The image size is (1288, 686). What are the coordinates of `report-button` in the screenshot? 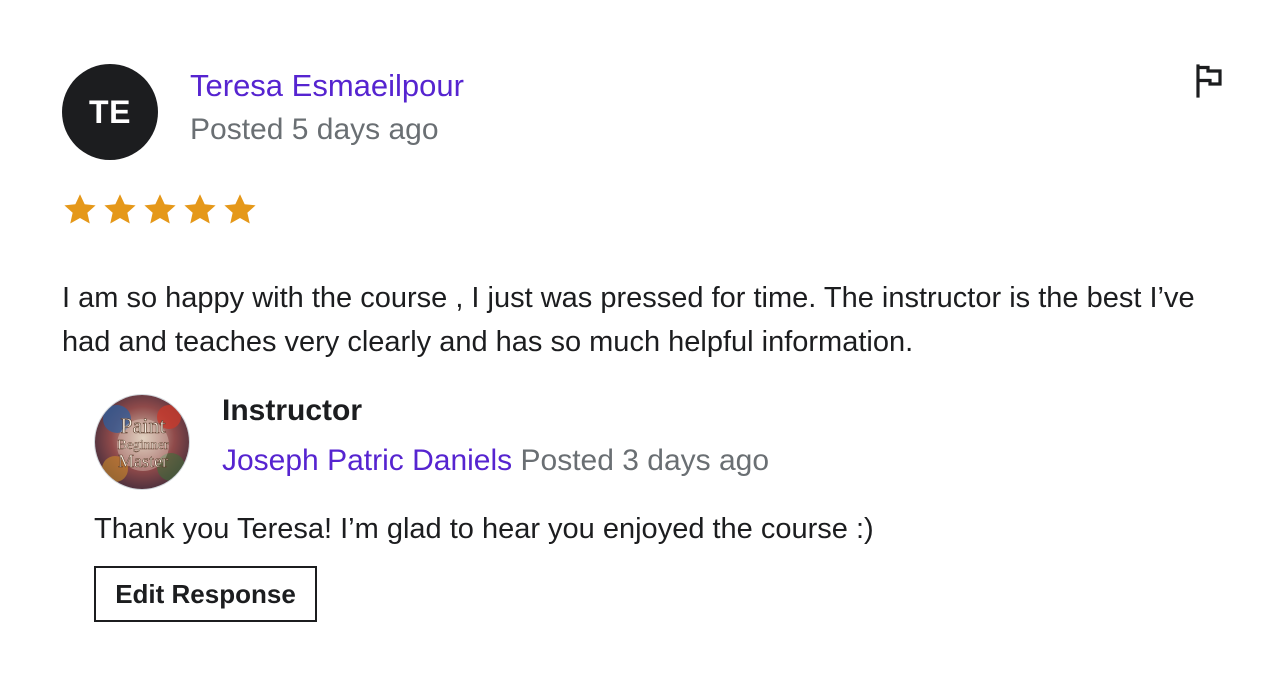 It's located at (1209, 81).